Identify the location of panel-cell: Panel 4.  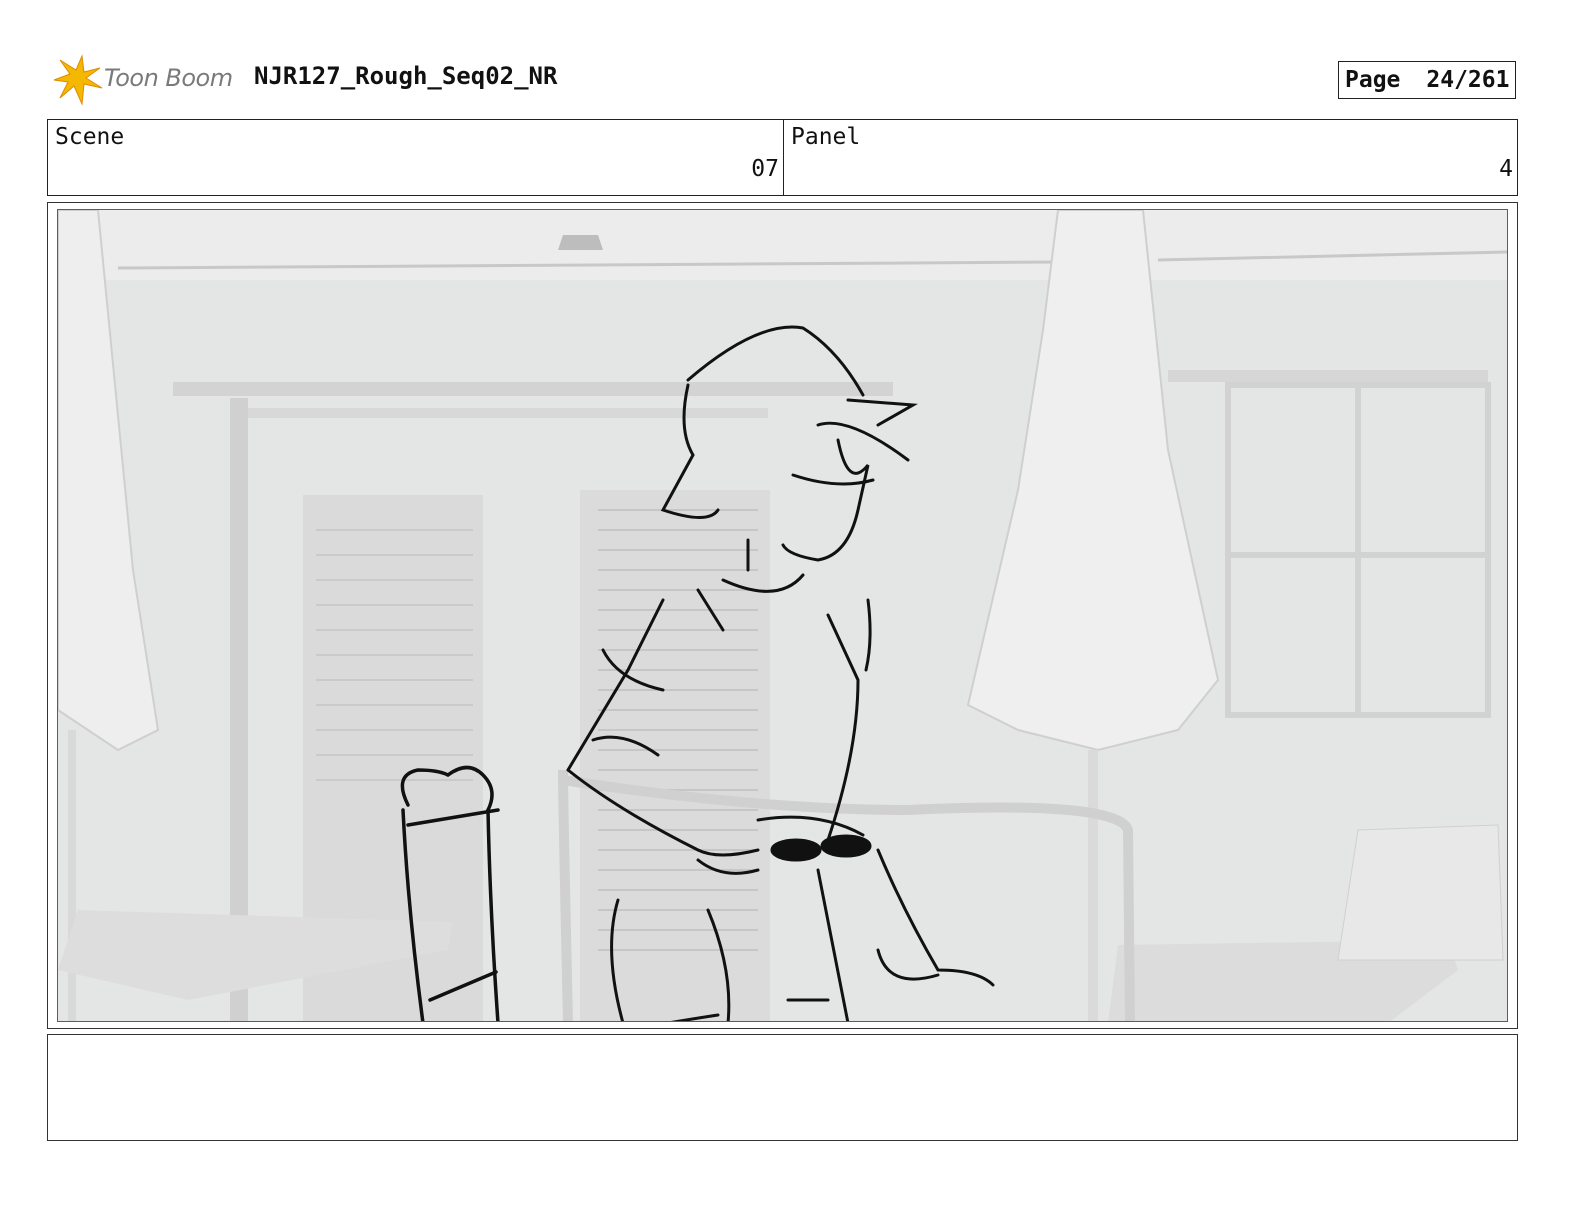
(1150, 157).